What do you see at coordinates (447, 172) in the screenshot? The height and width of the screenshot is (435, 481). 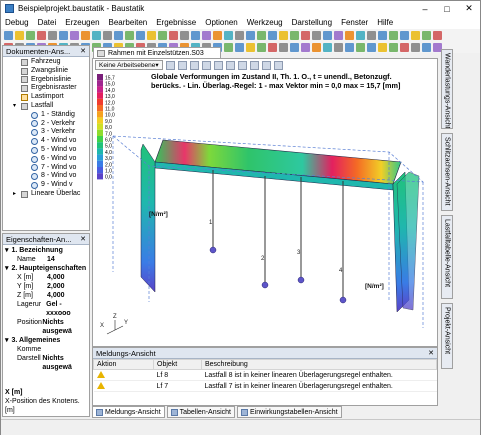 I see `tab-side-2: Schlitzachsen-Ansicht` at bounding box center [447, 172].